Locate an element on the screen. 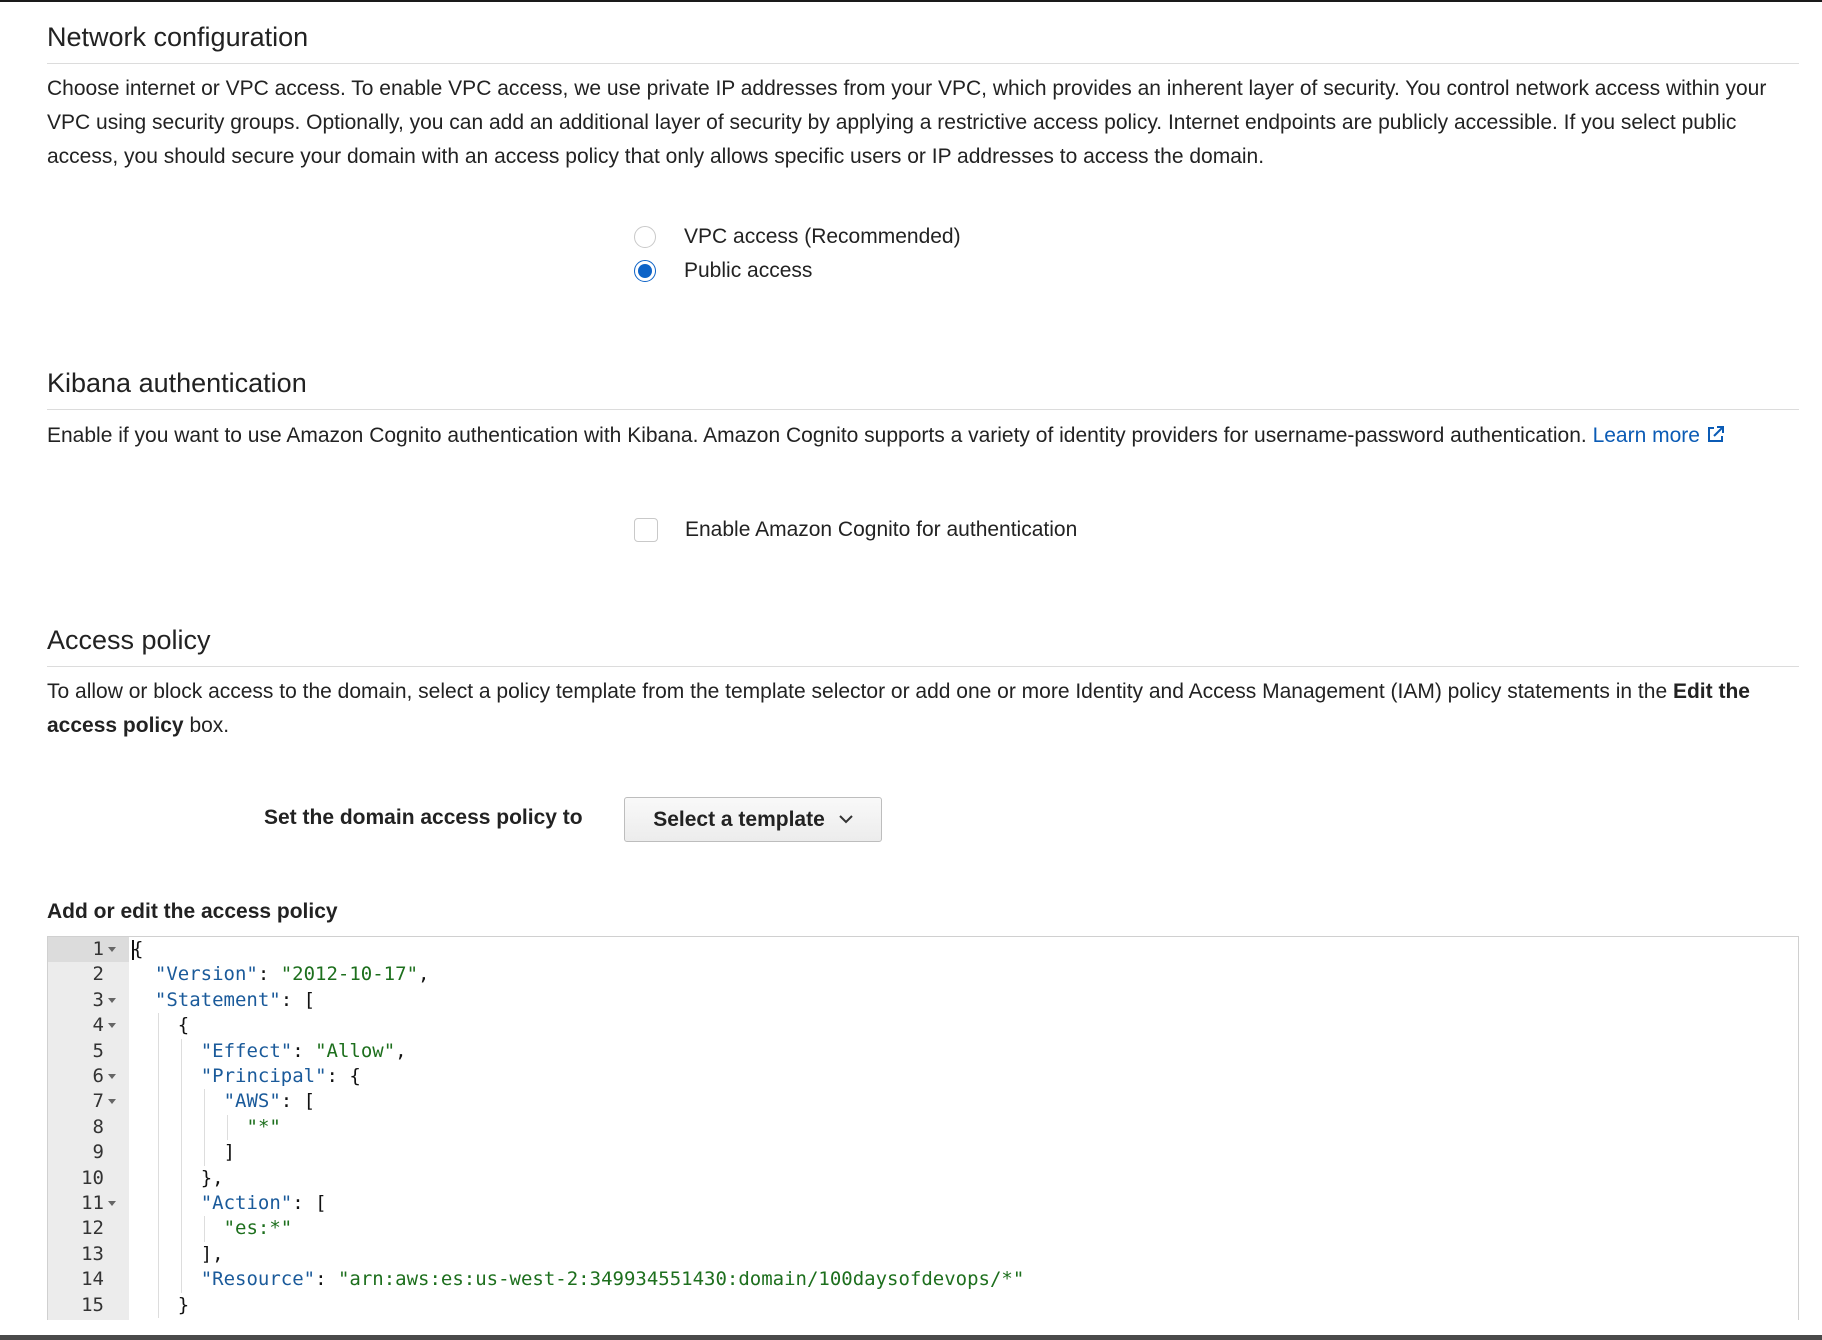  line-number: 10 is located at coordinates (92, 1177).